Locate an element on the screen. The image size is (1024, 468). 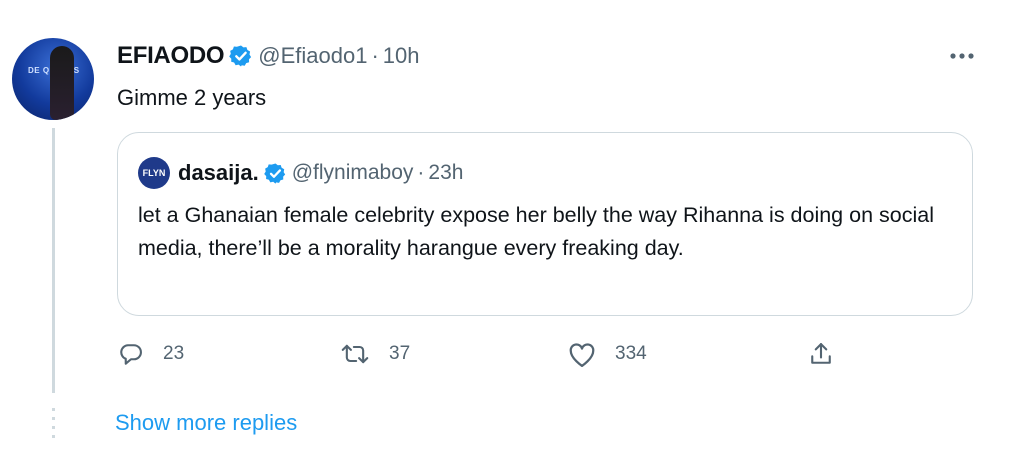
author-name: EFIAODO is located at coordinates (171, 56).